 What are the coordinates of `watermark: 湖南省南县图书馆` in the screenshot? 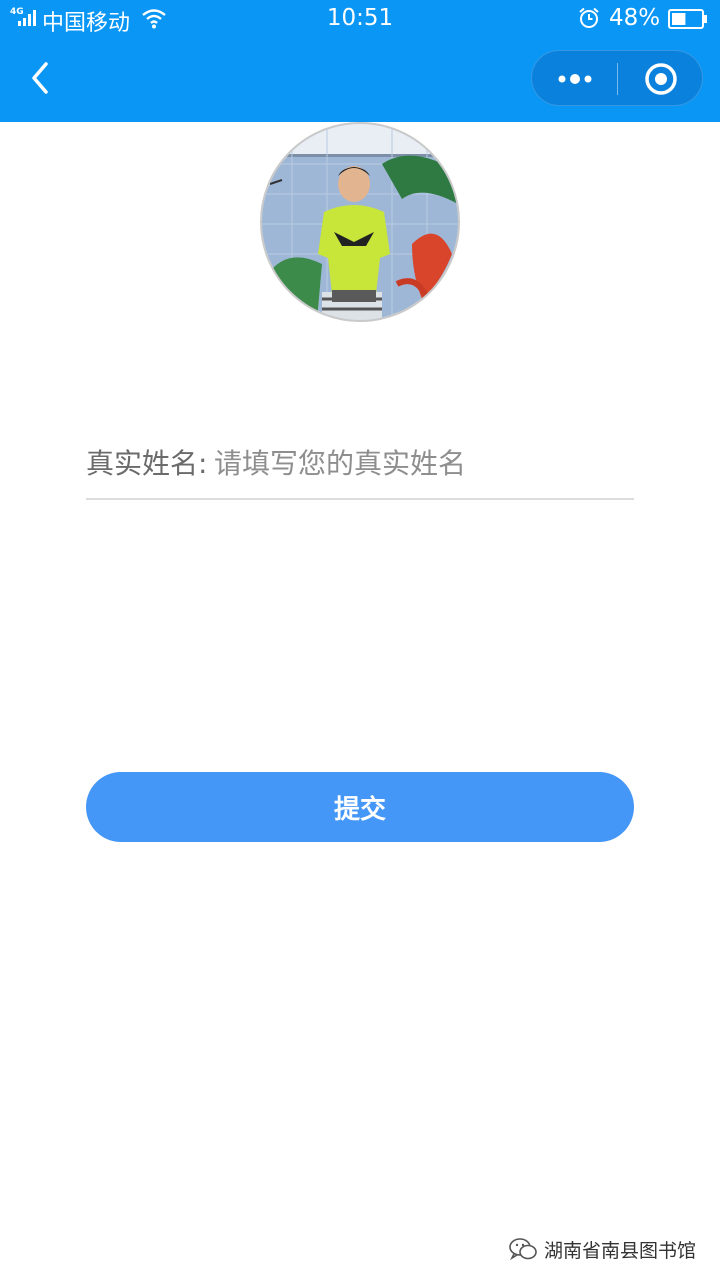 It's located at (602, 1249).